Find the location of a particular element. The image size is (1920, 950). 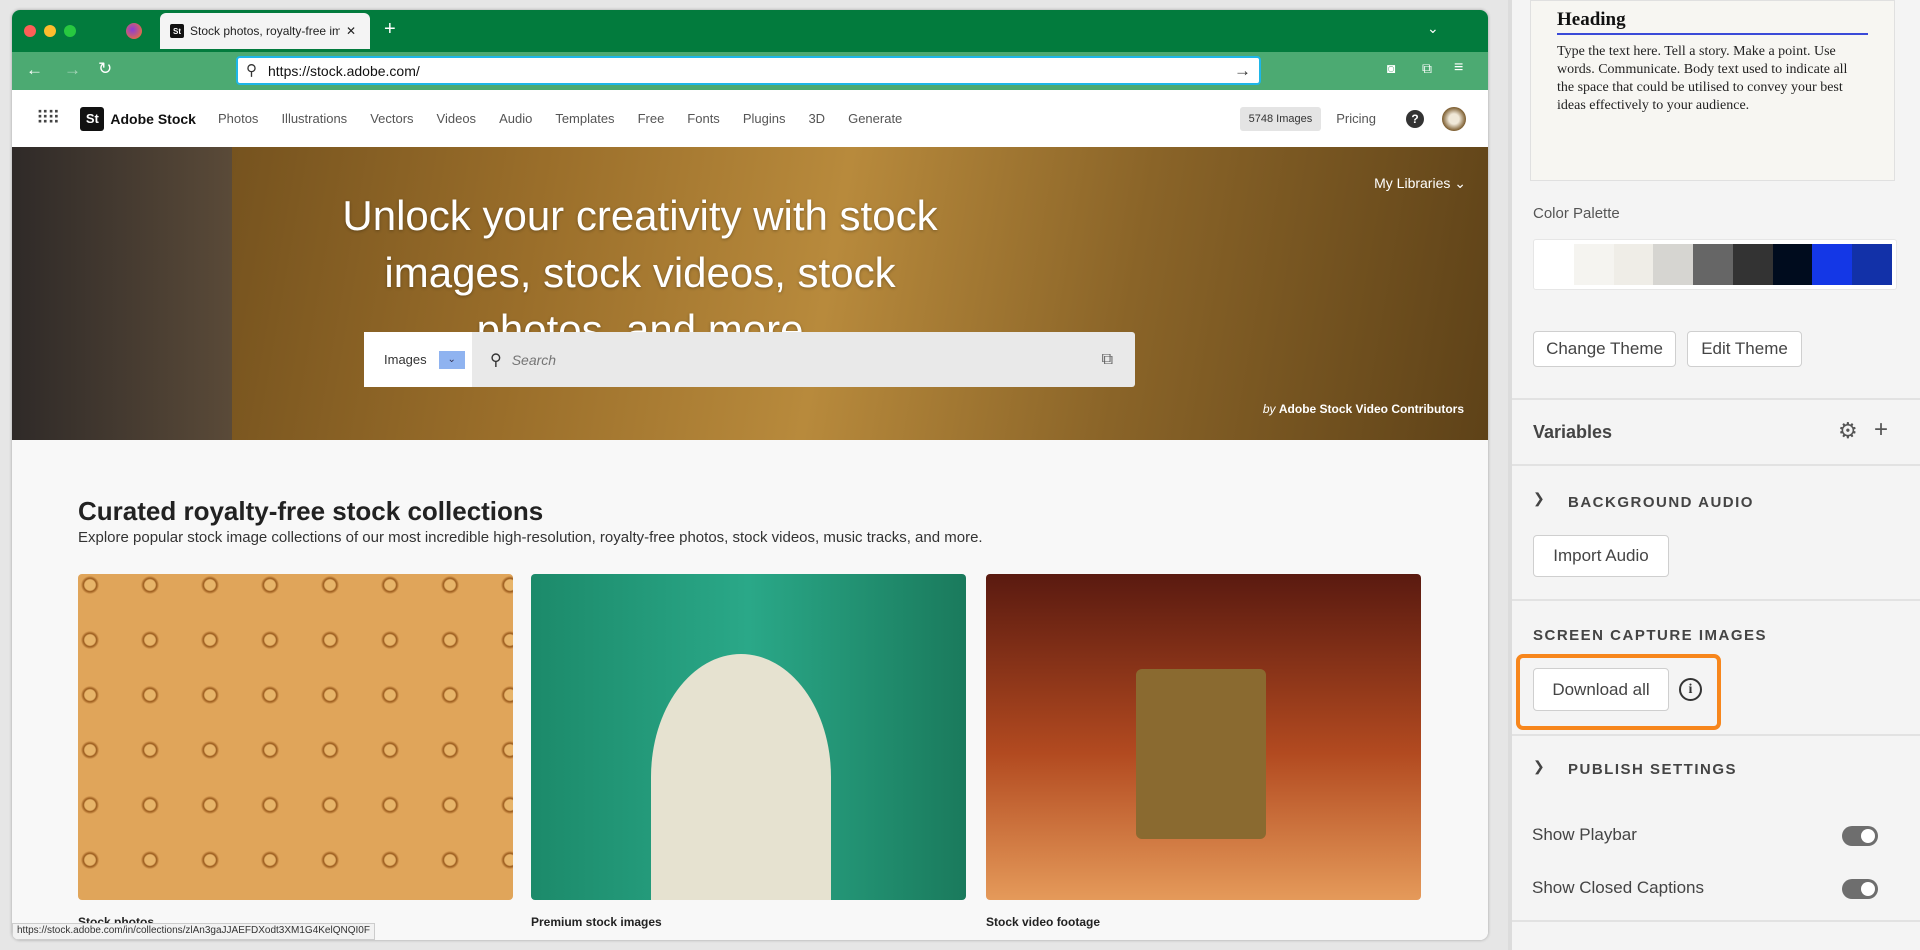

collection-card-video-footage is located at coordinates (1203, 737).